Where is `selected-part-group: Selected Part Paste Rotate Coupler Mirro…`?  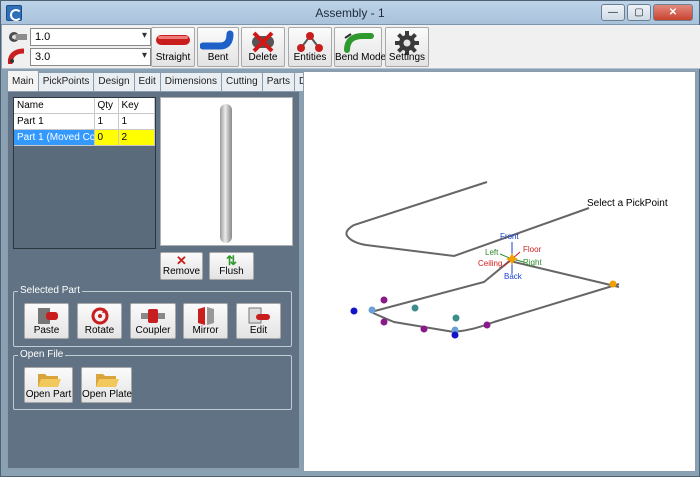
selected-part-group: Selected Part Paste Rotate Coupler Mirro… is located at coordinates (152, 316).